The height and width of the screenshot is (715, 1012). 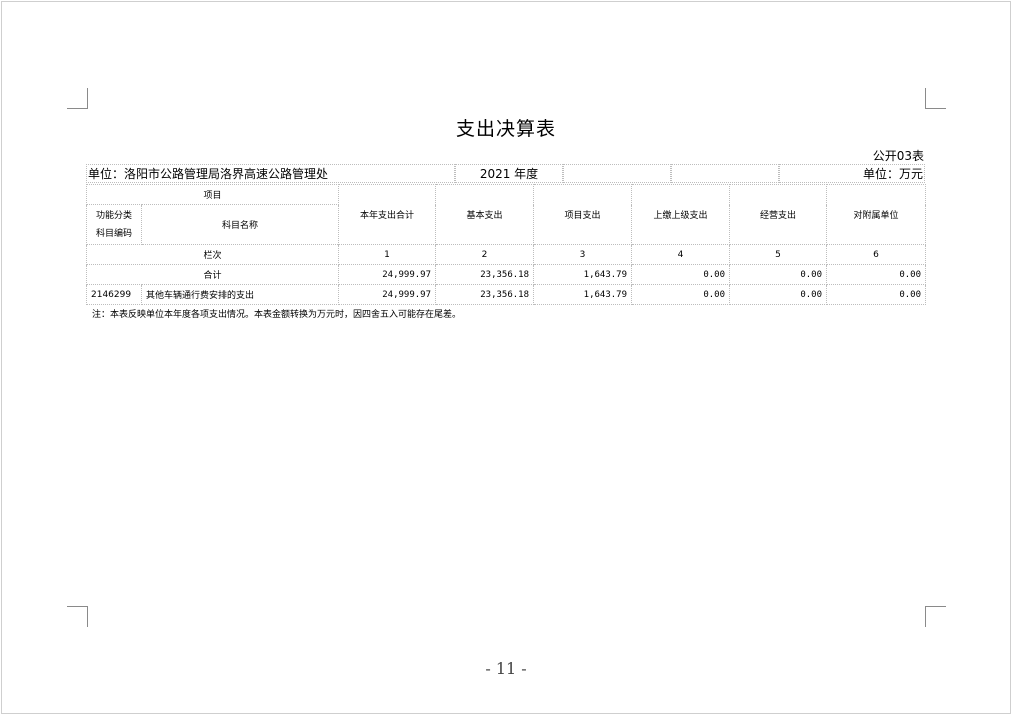 What do you see at coordinates (876, 254) in the screenshot?
I see `column-index-cell: 6` at bounding box center [876, 254].